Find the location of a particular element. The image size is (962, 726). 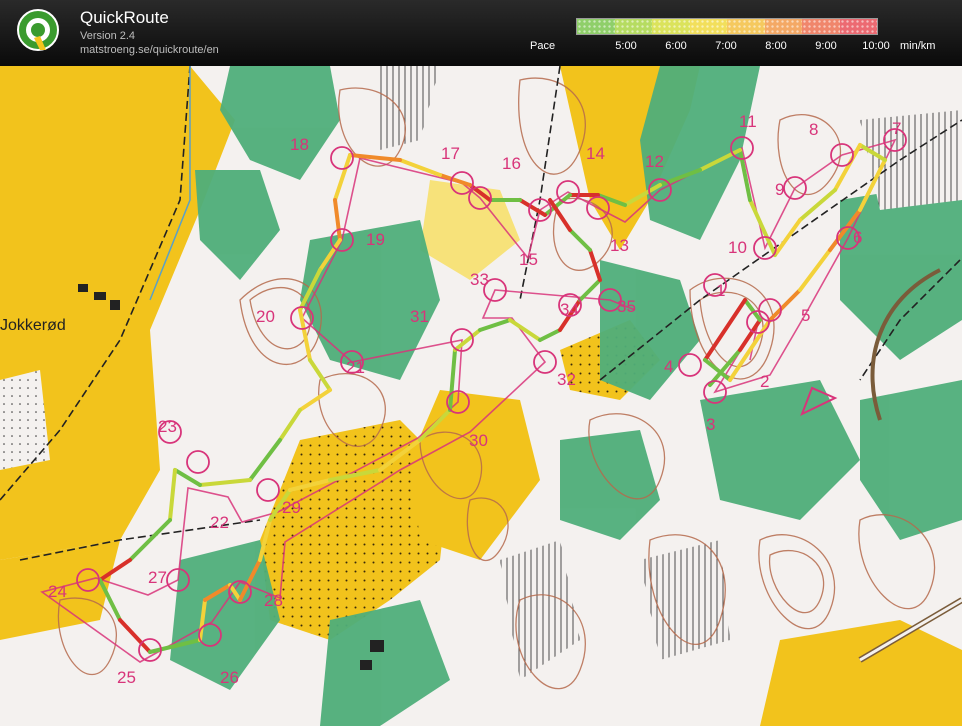

control-number: 25 is located at coordinates (126, 677).